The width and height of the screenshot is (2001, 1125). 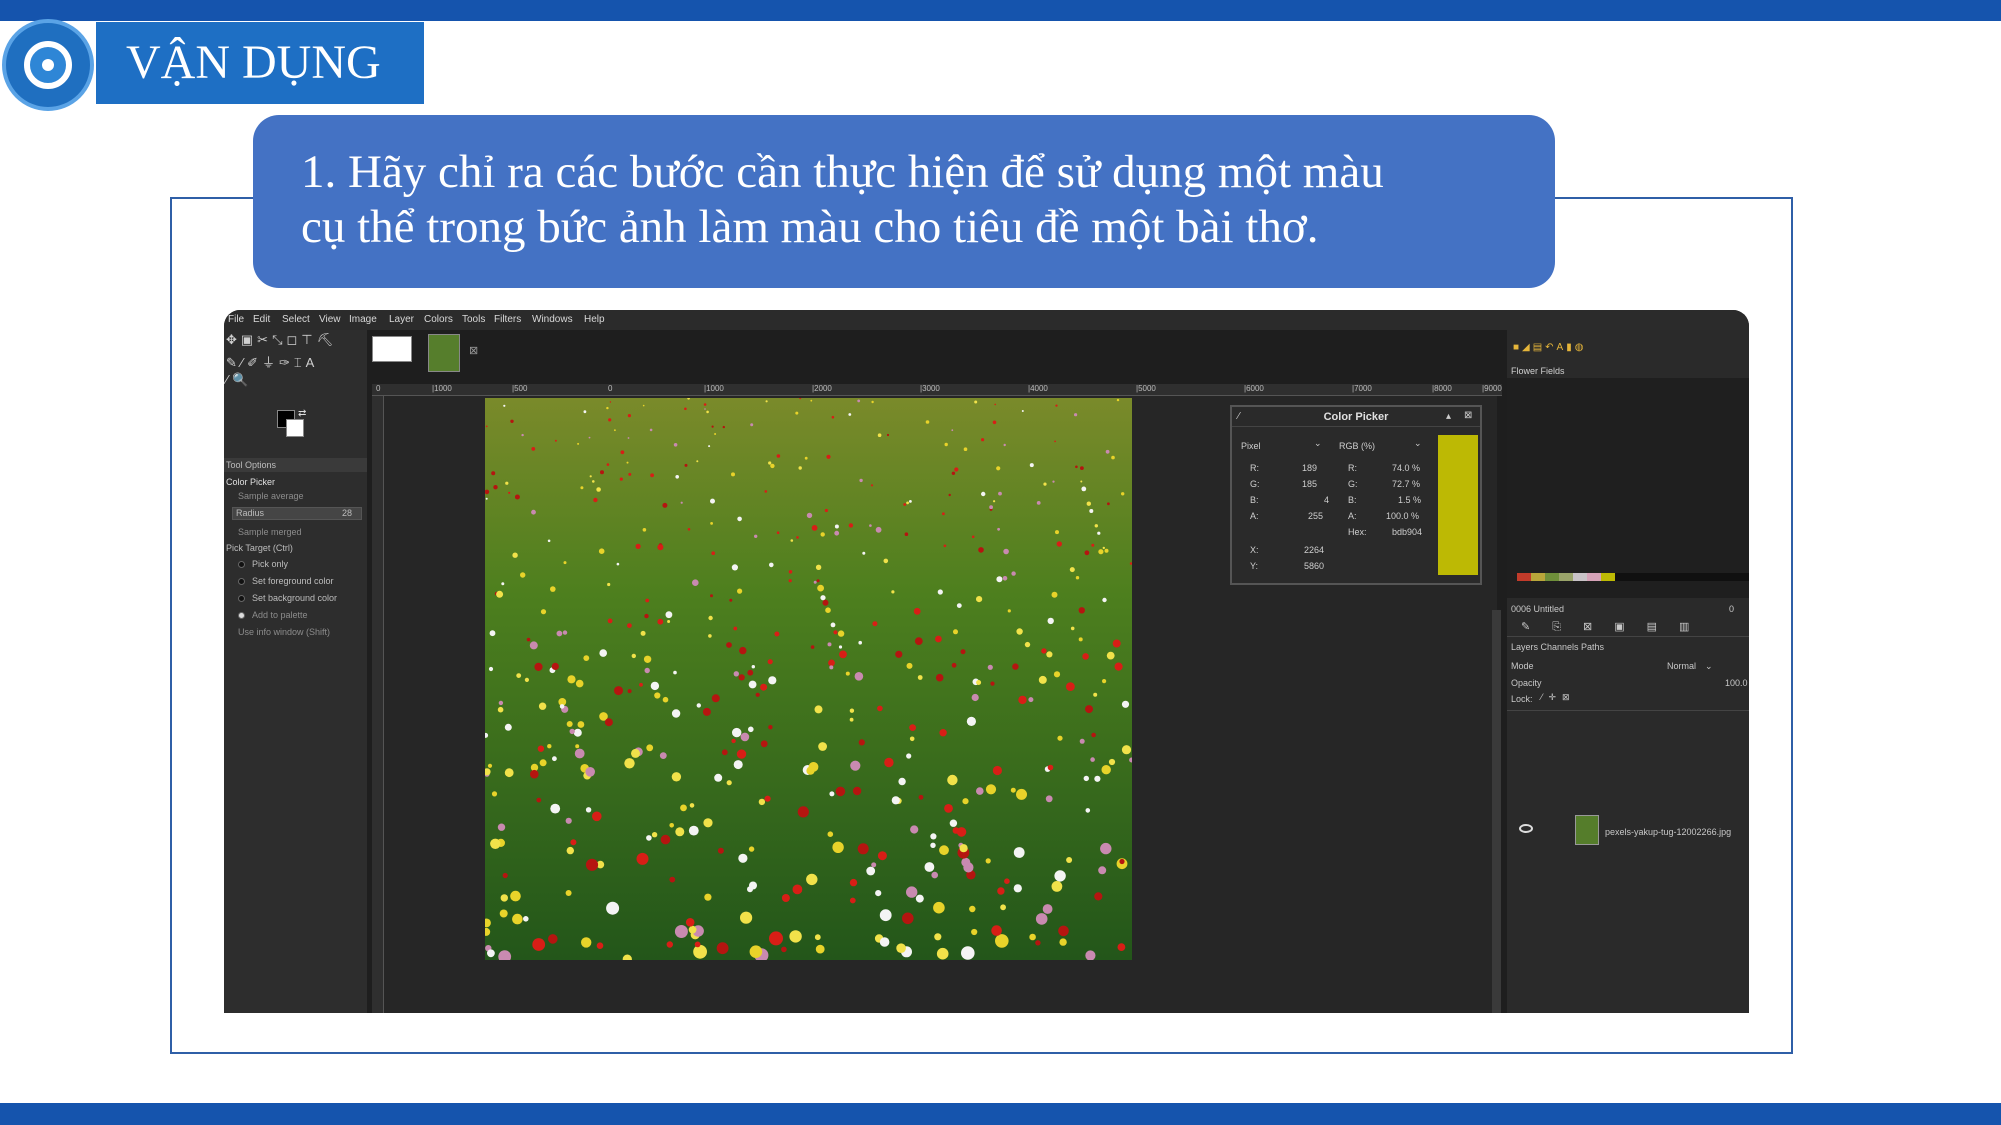 I want to click on menu-filters: Filters, so click(x=507, y=319).